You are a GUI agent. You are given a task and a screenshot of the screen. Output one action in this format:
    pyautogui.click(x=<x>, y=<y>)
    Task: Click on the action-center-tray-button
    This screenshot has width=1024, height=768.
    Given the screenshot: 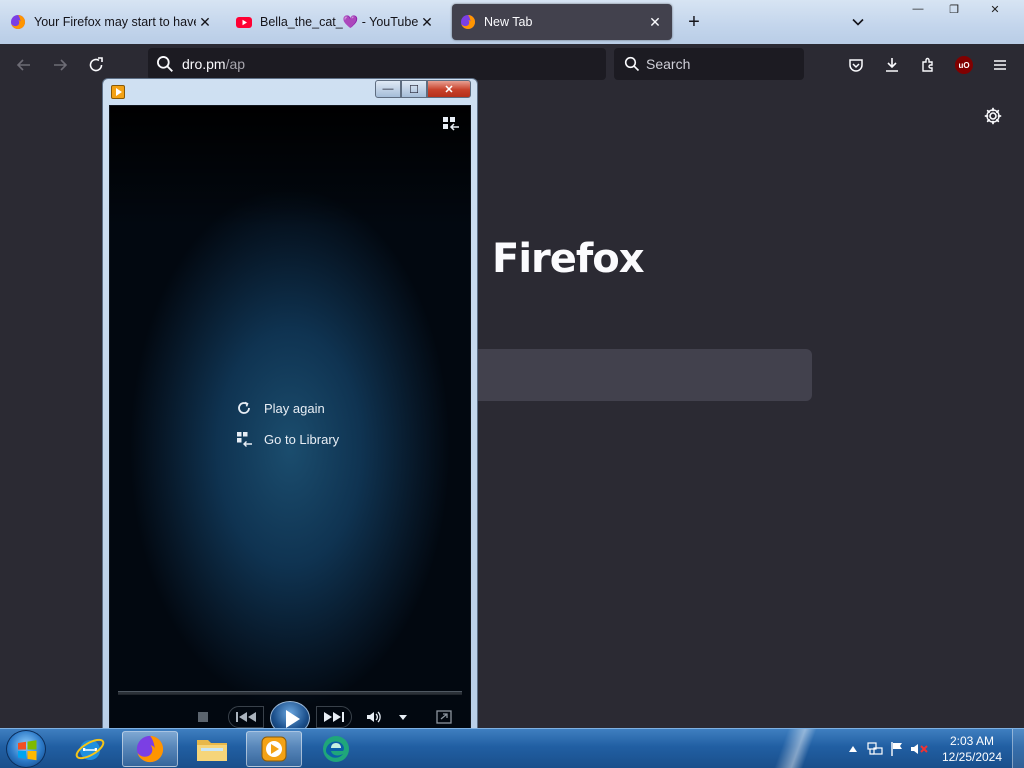 What is the action you would take?
    pyautogui.click(x=897, y=749)
    